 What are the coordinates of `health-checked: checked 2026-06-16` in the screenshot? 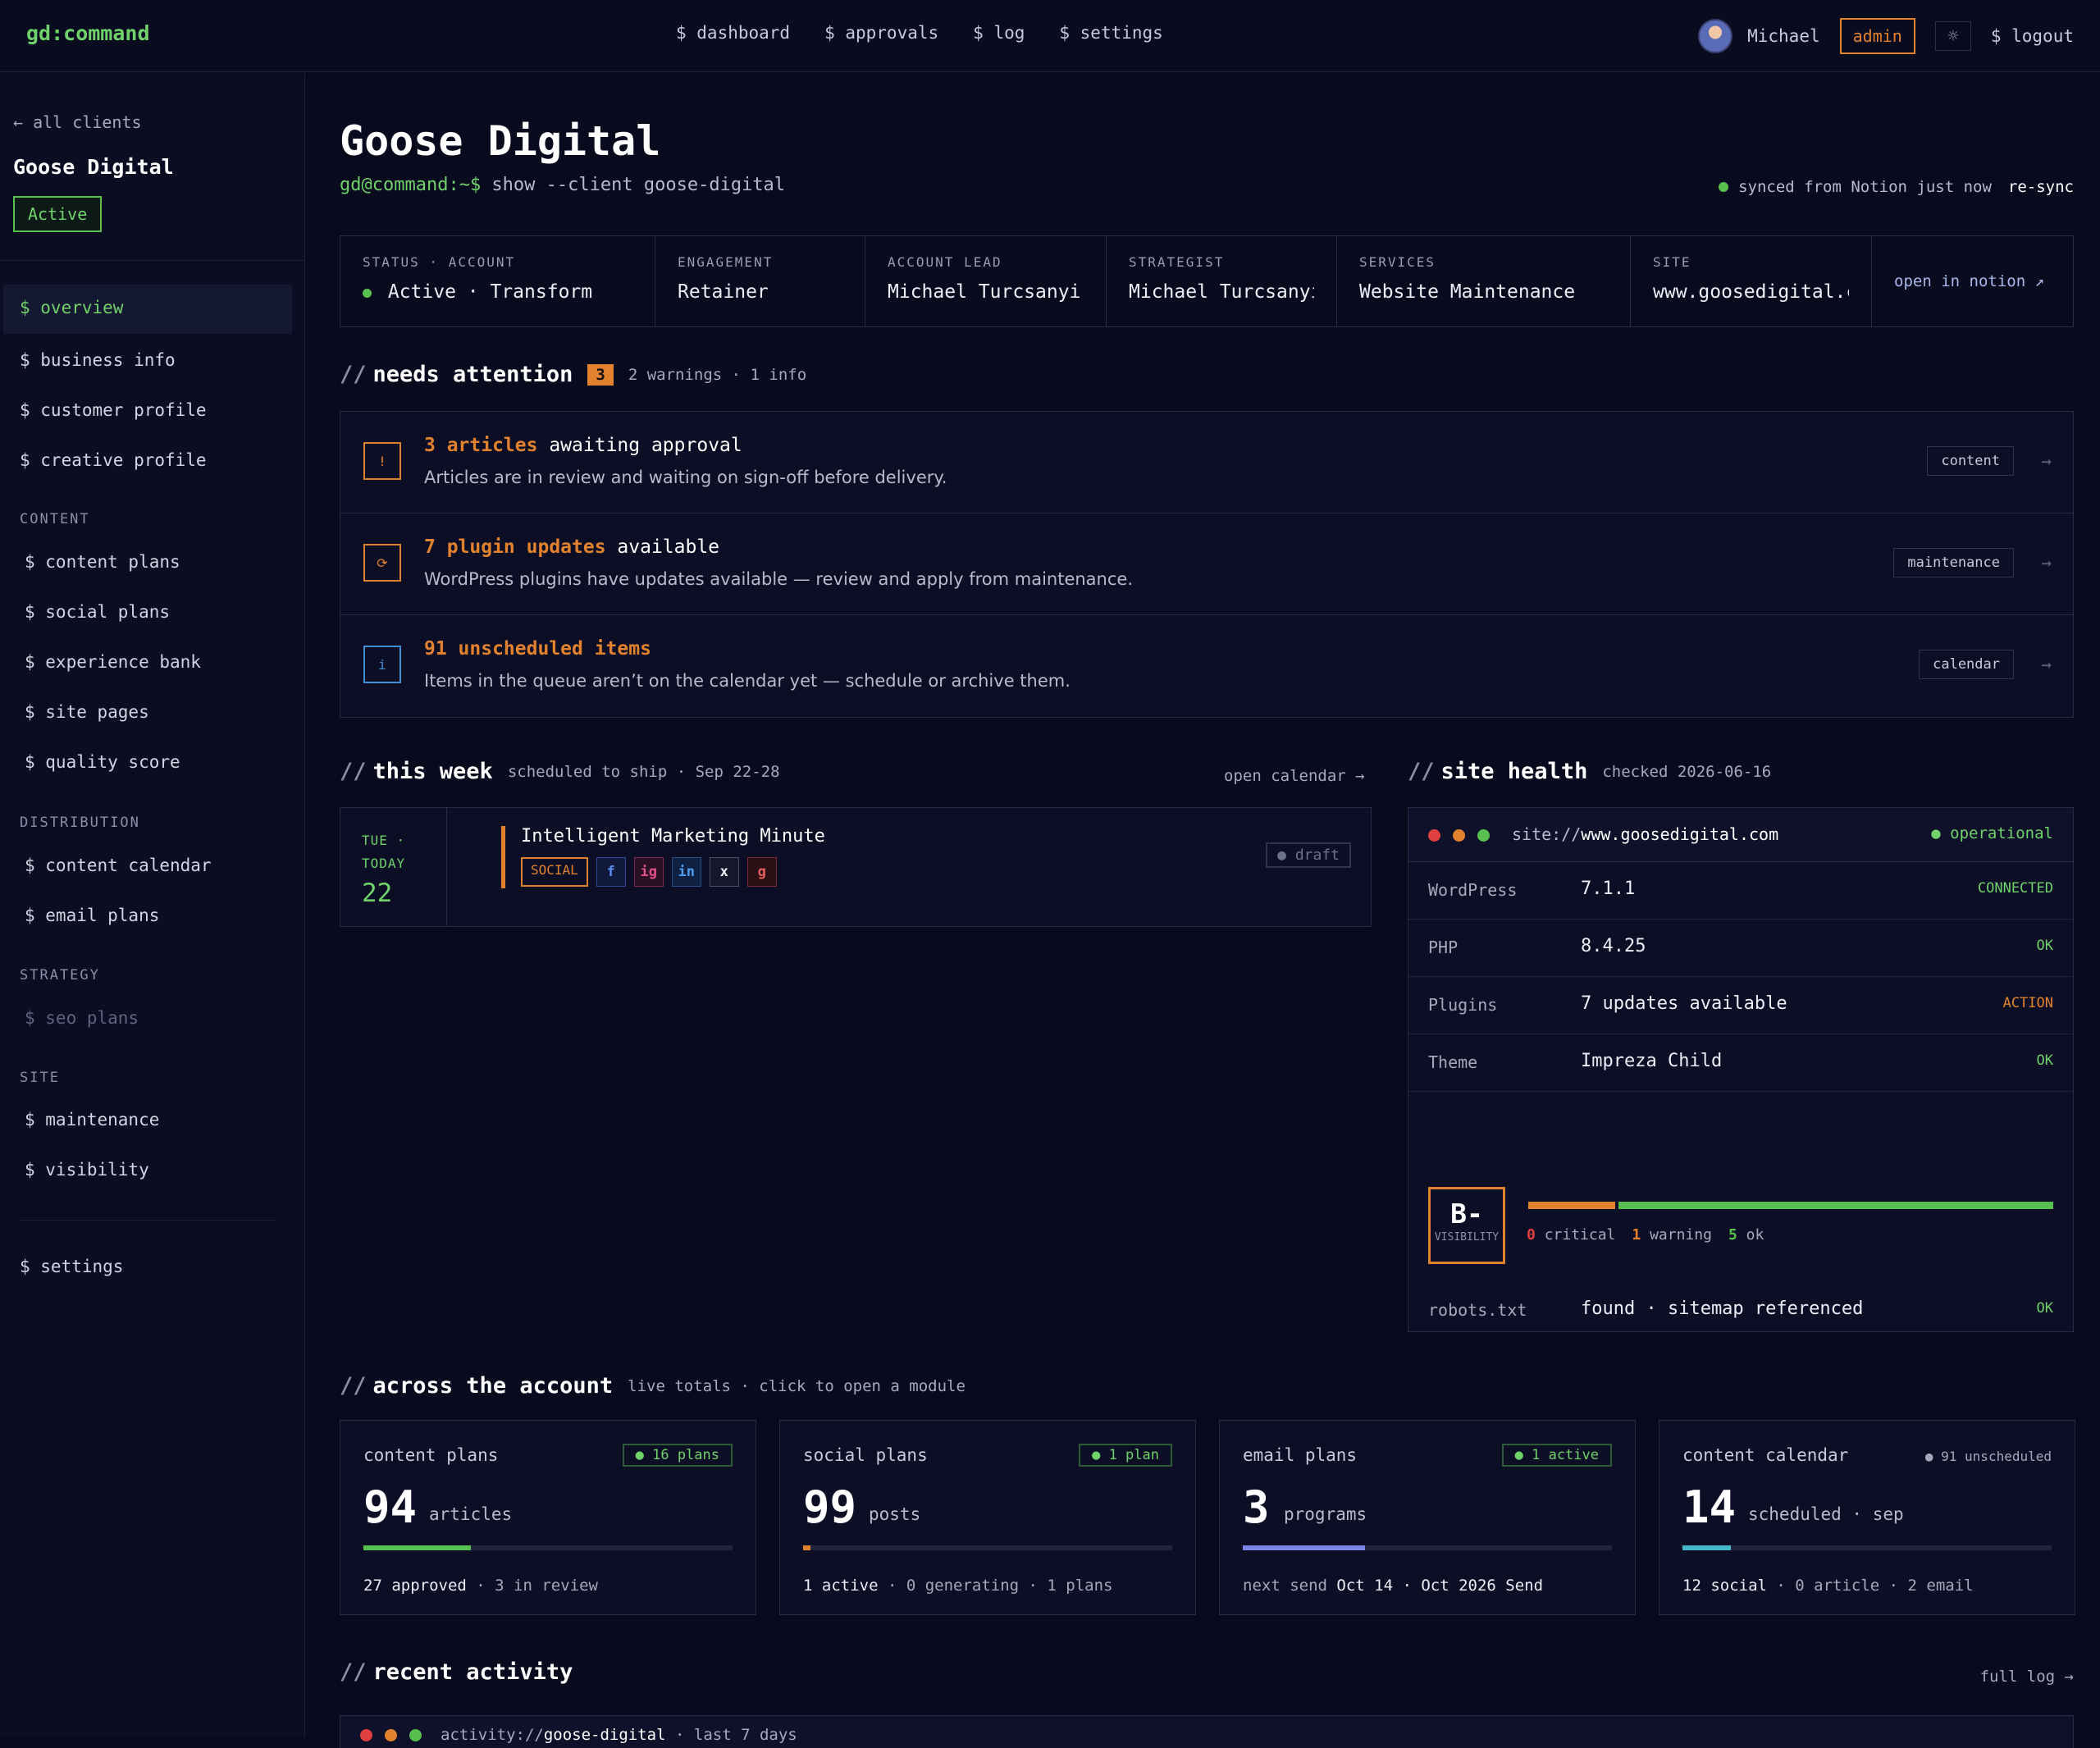 It's located at (1687, 771).